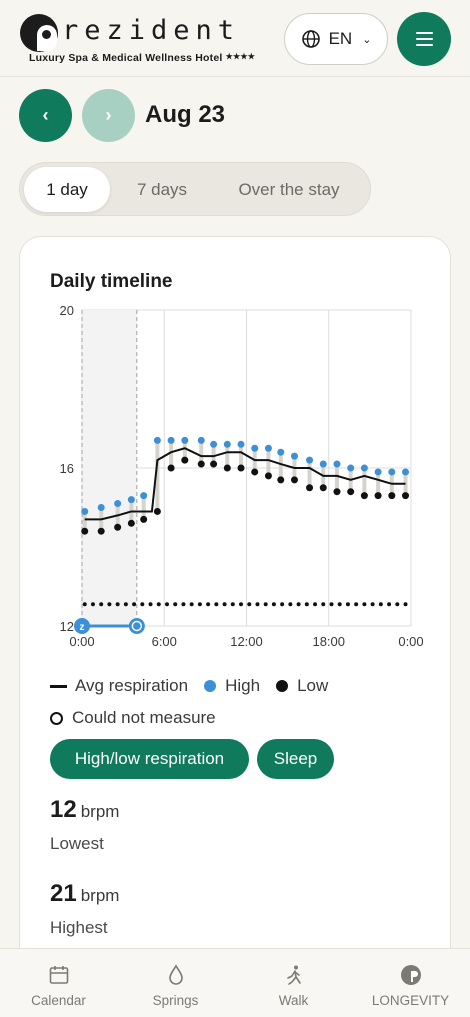 This screenshot has height=1017, width=470. What do you see at coordinates (79, 927) in the screenshot?
I see `stat-highest-label: Highest` at bounding box center [79, 927].